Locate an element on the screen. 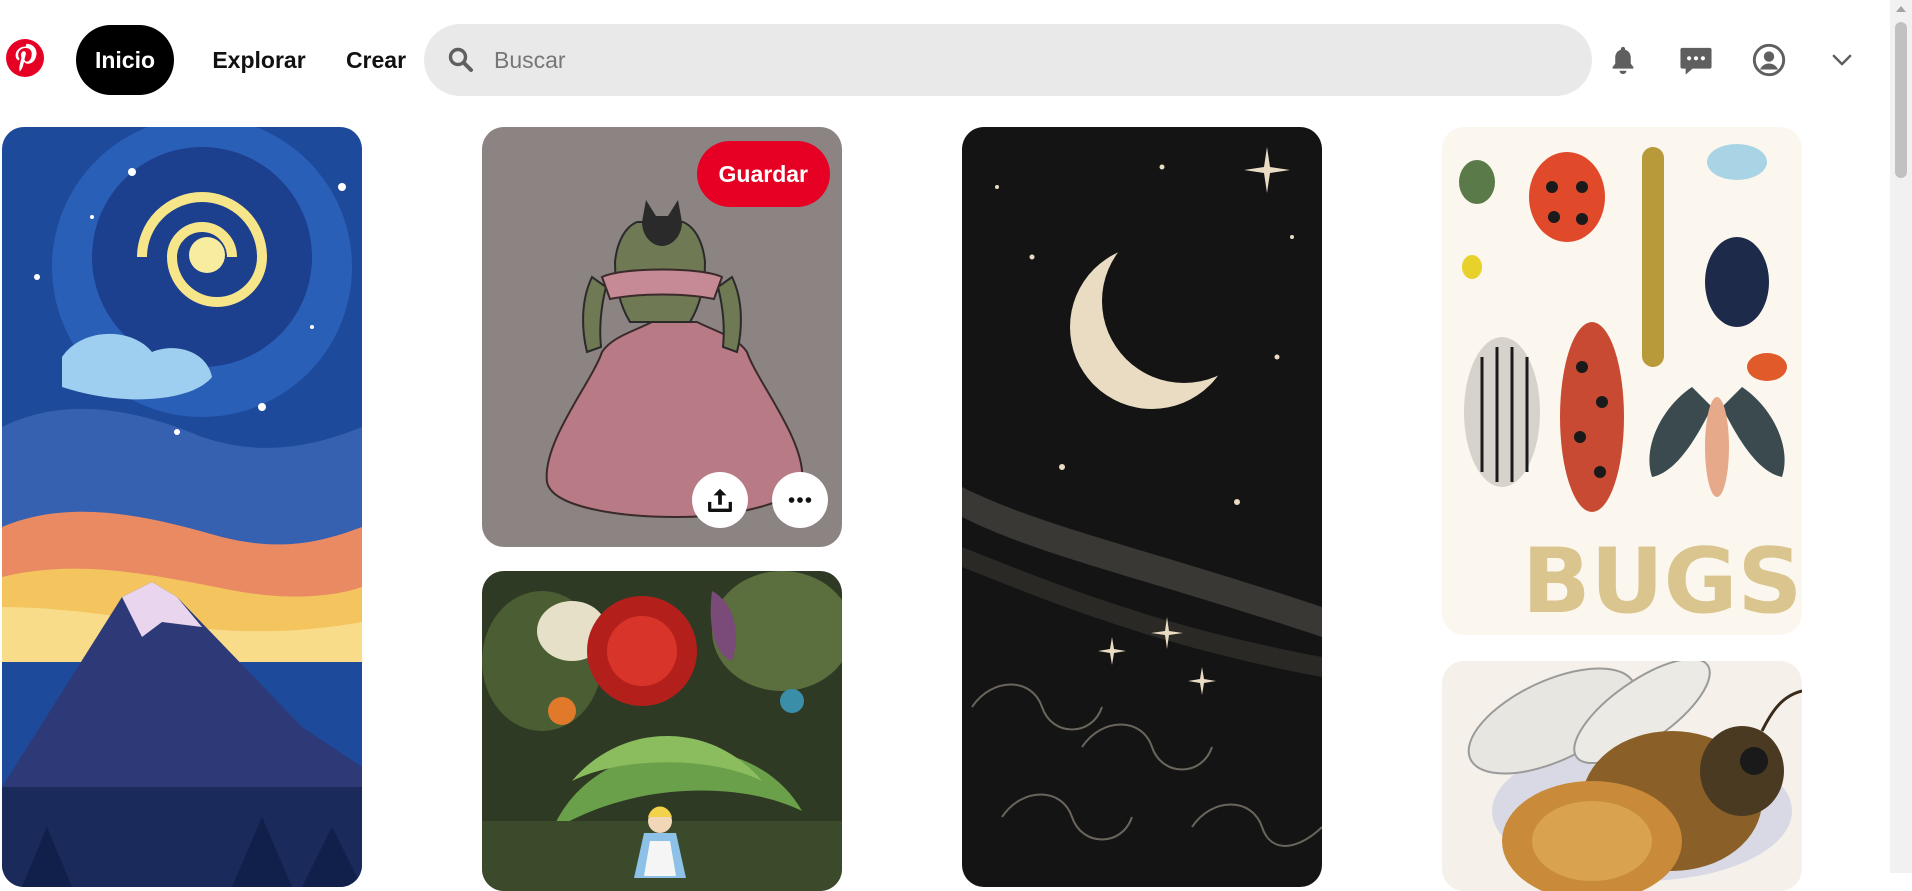 The image size is (1912, 891). notifications-bell-icon is located at coordinates (1623, 60).